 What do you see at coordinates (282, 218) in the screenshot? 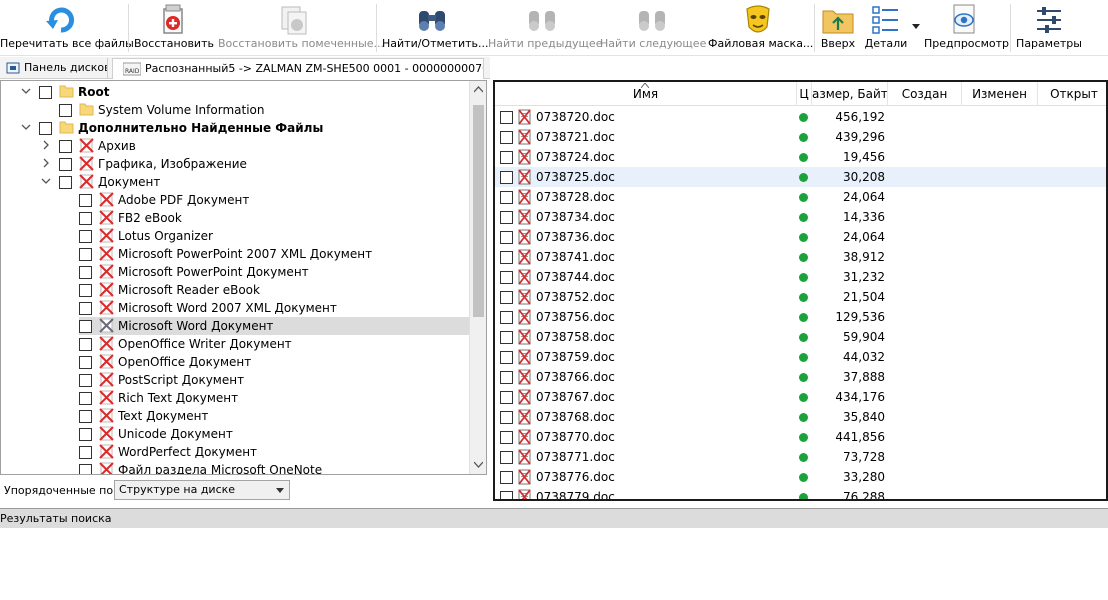
I see `tree-item: FB2 eBook` at bounding box center [282, 218].